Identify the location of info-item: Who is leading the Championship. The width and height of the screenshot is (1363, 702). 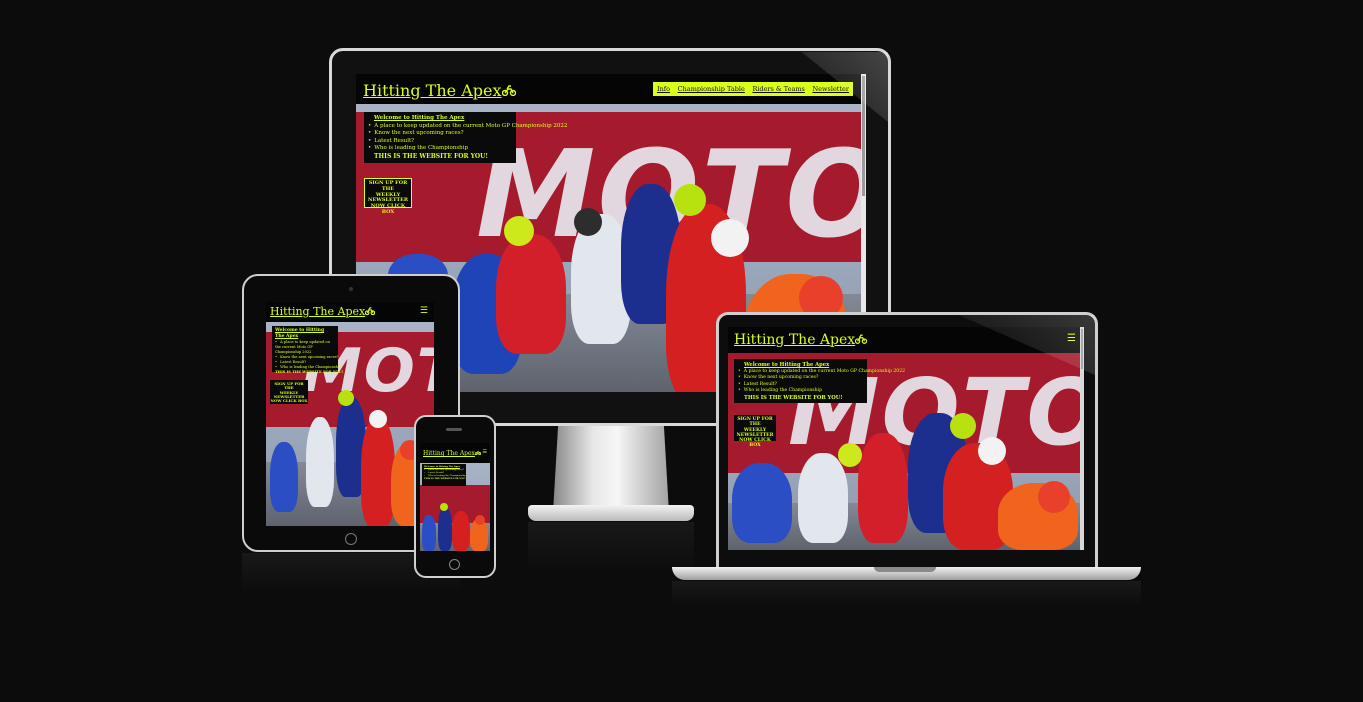
(440, 149).